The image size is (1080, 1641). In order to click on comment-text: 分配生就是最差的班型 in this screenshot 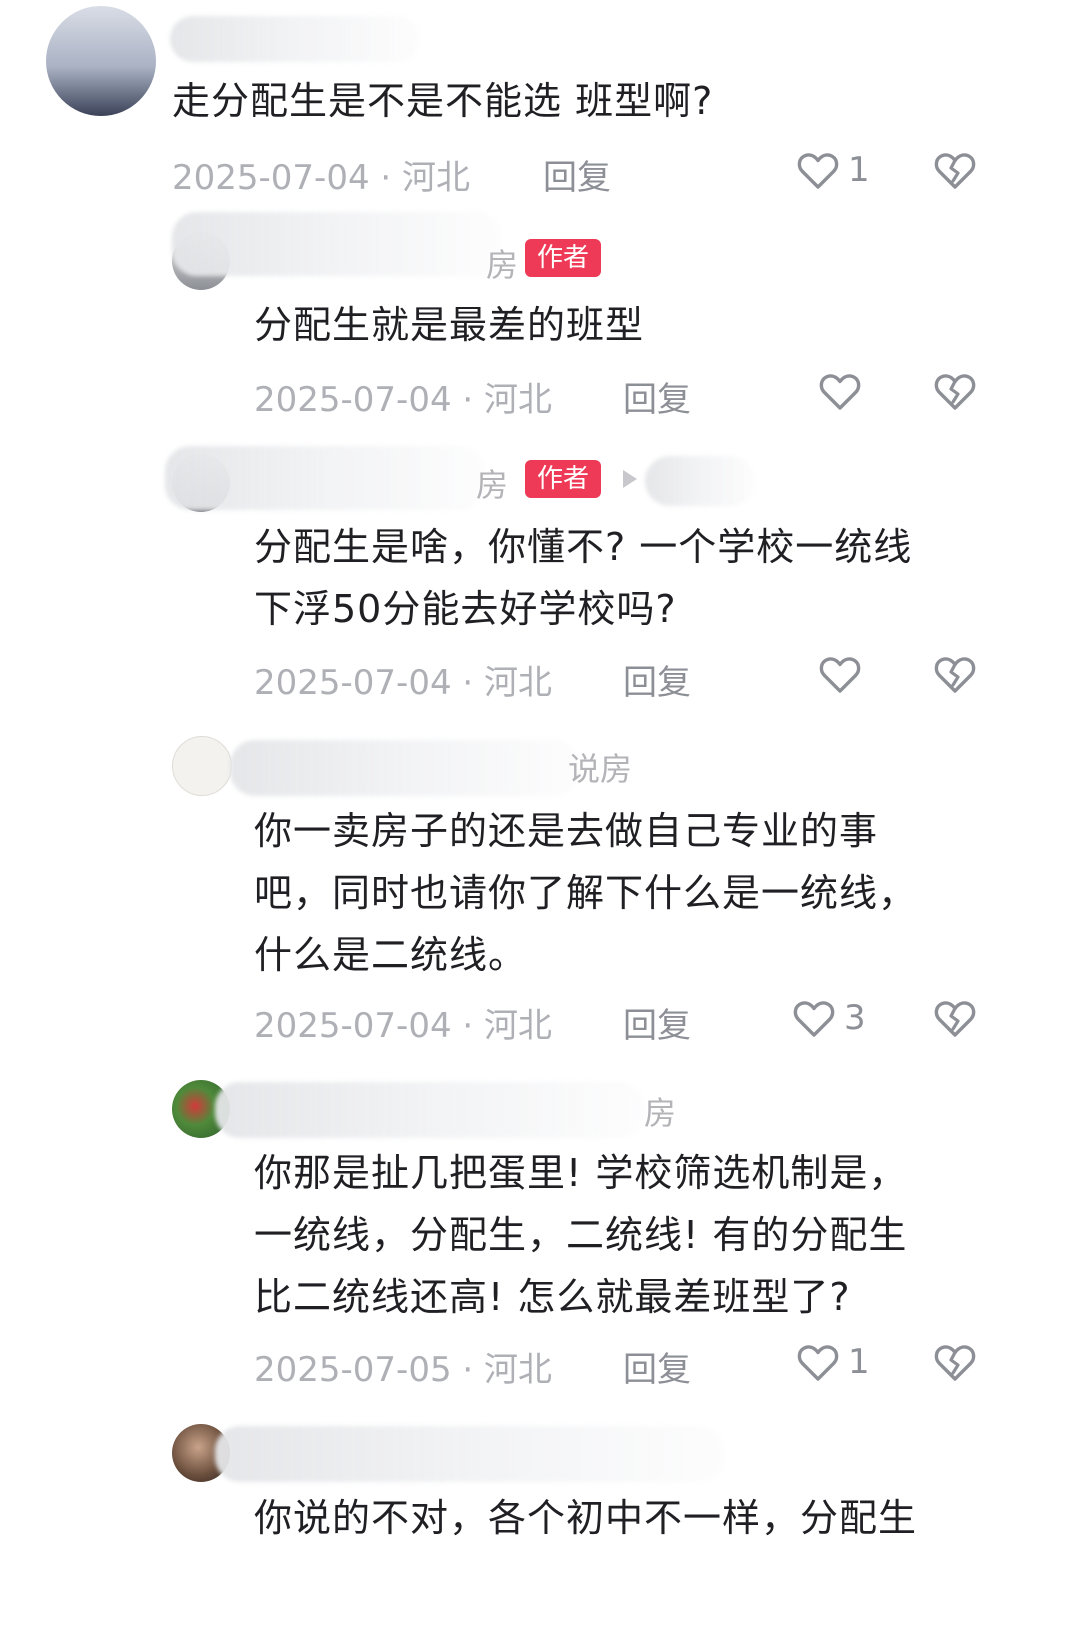, I will do `click(449, 325)`.